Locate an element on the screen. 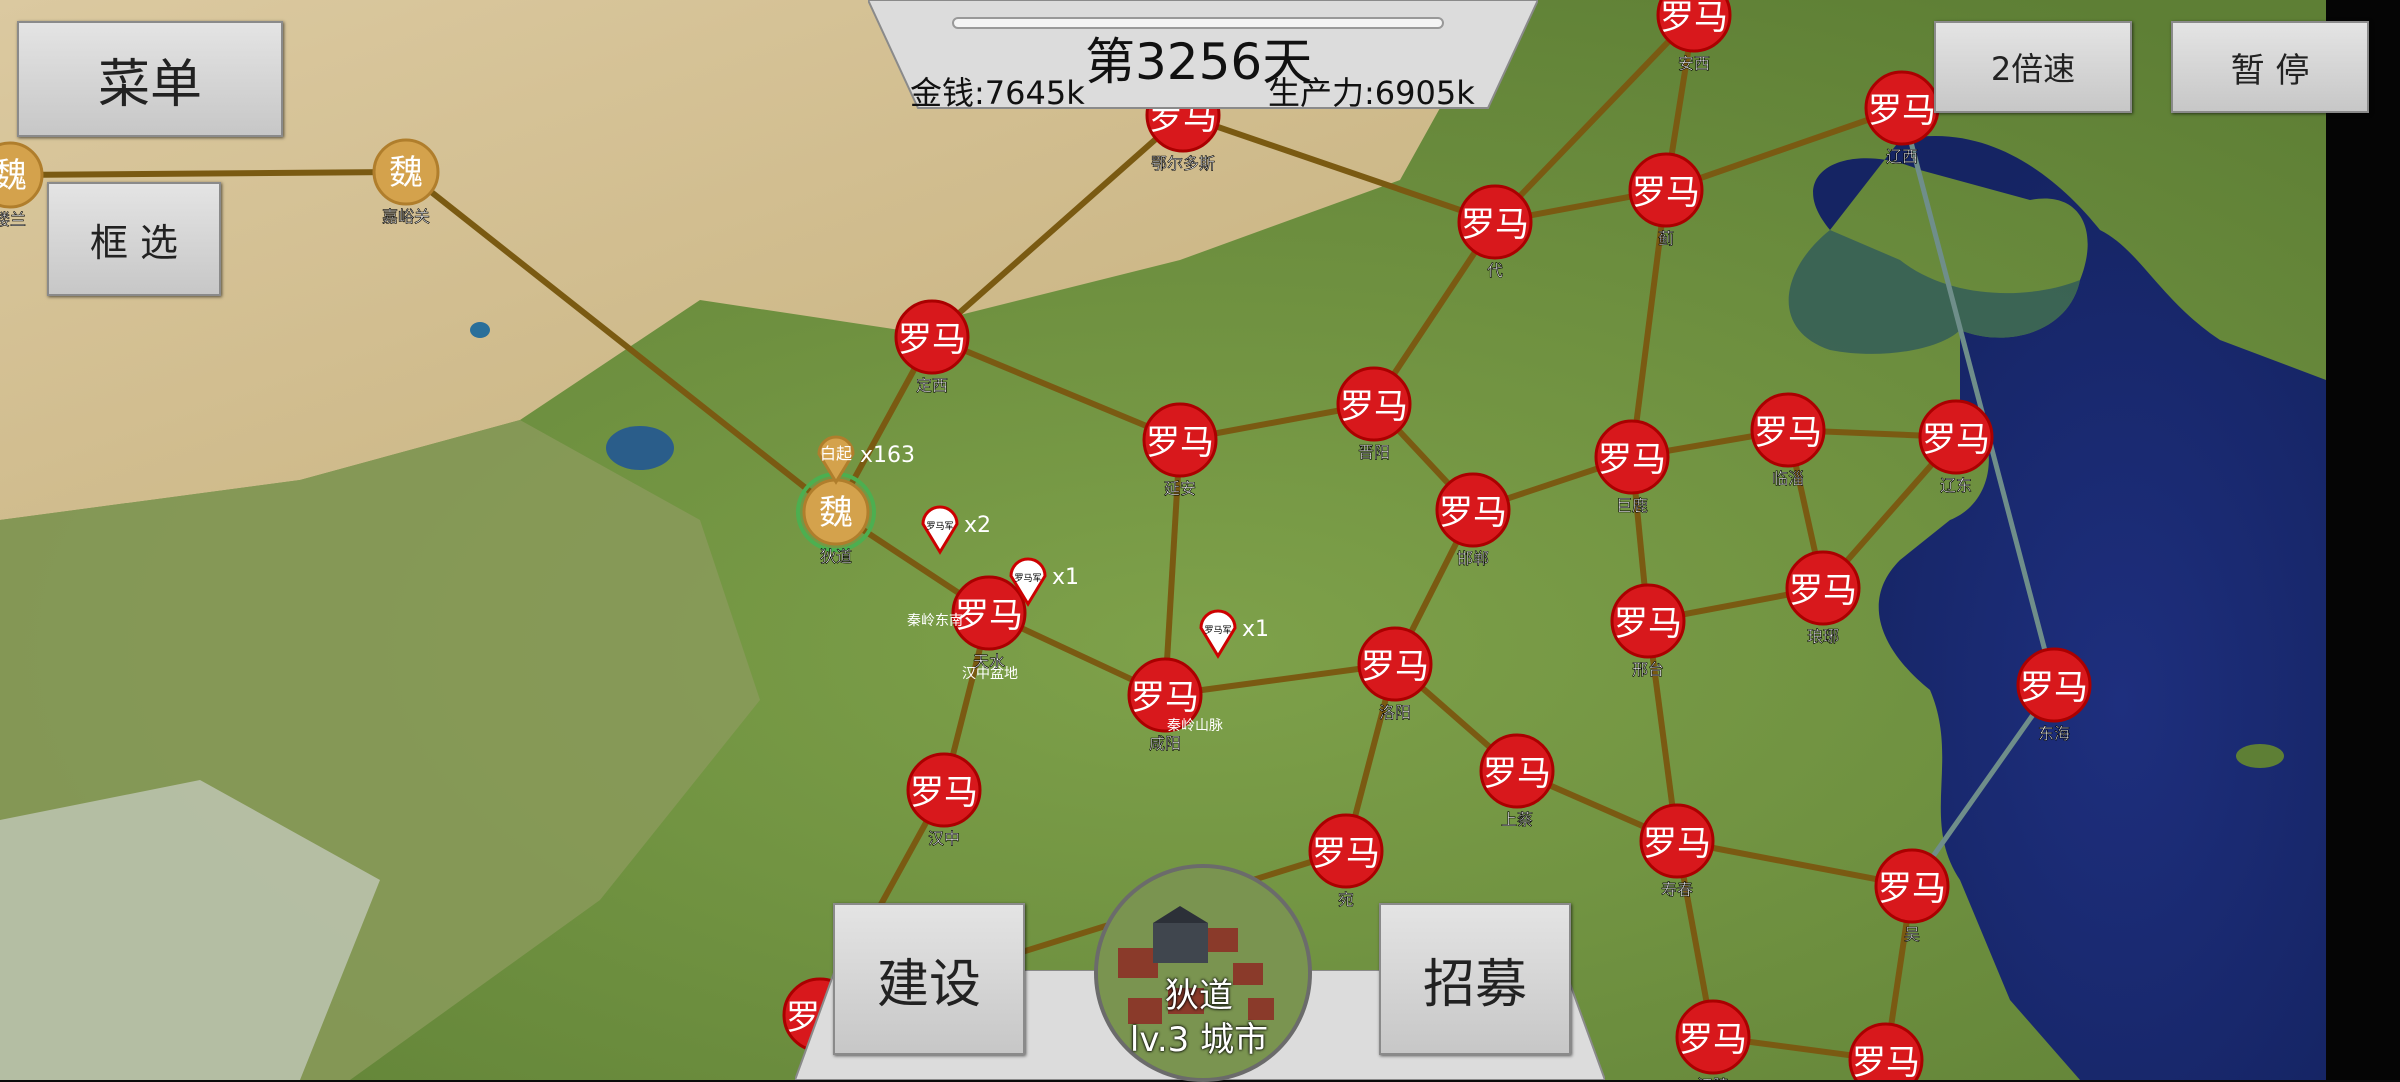  army-count: x163 is located at coordinates (887, 455).